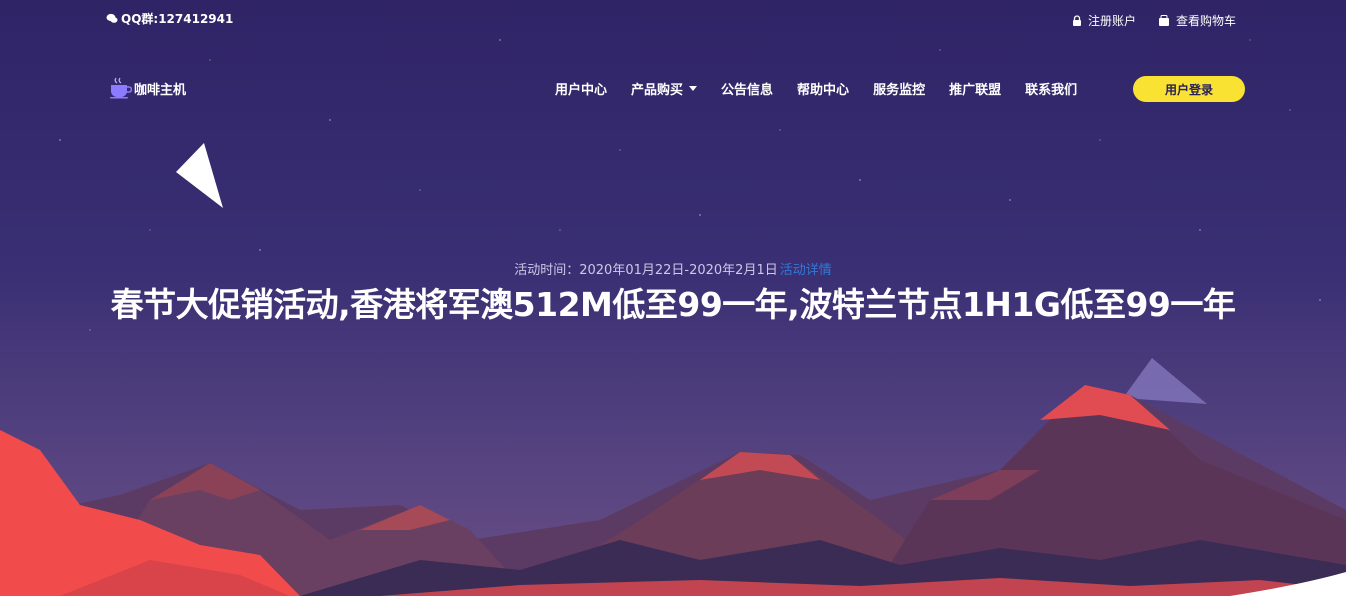 The image size is (1346, 596). I want to click on cart-icon, so click(1163, 20).